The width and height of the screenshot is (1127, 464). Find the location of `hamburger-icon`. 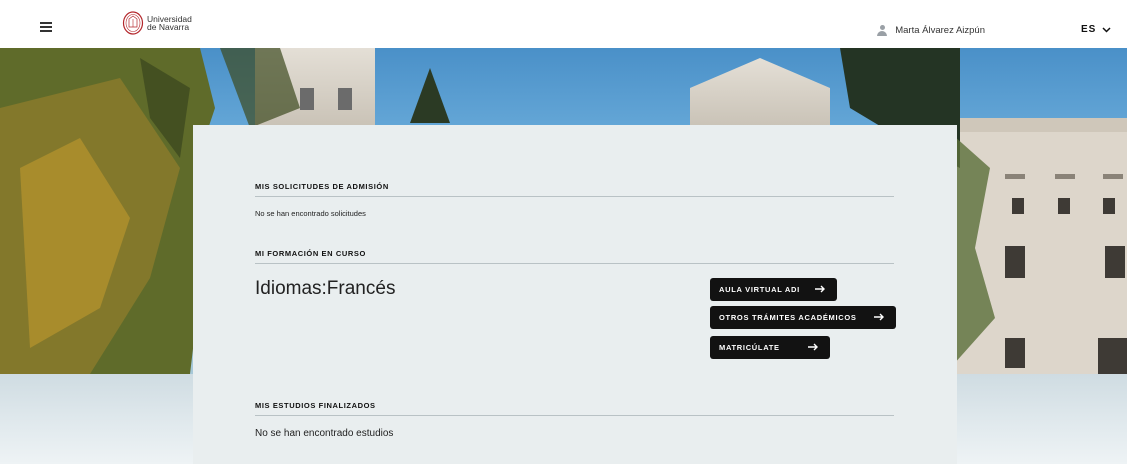

hamburger-icon is located at coordinates (46, 27).